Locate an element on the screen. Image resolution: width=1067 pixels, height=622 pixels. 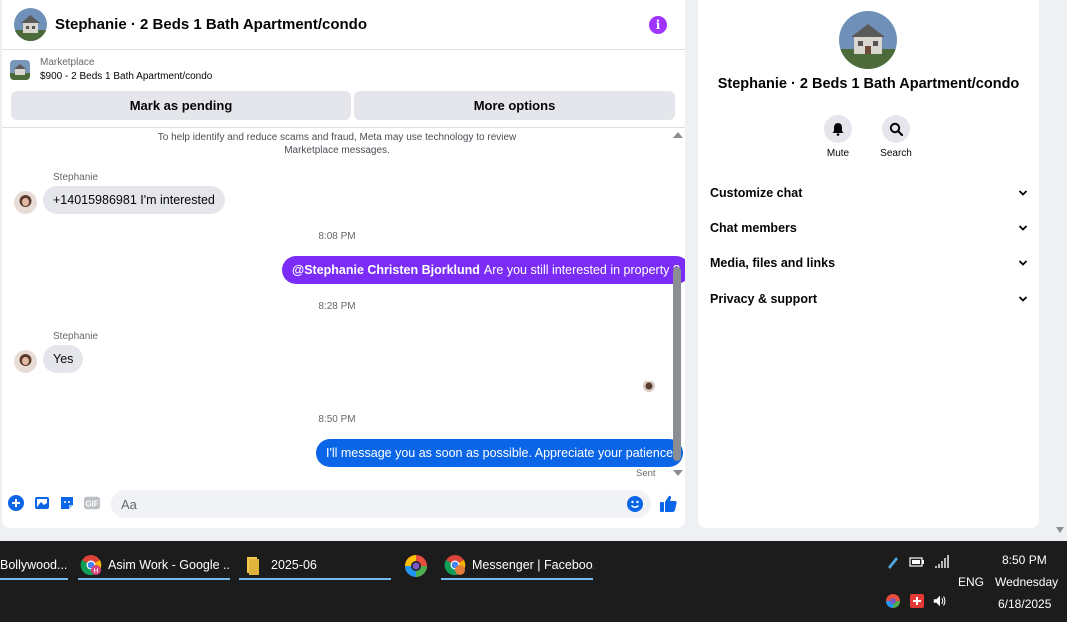
composer: GIF is located at coordinates (343, 504).